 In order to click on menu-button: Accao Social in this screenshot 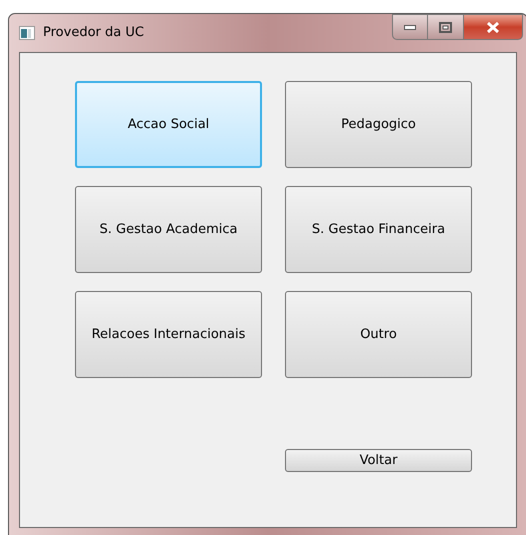, I will do `click(168, 124)`.